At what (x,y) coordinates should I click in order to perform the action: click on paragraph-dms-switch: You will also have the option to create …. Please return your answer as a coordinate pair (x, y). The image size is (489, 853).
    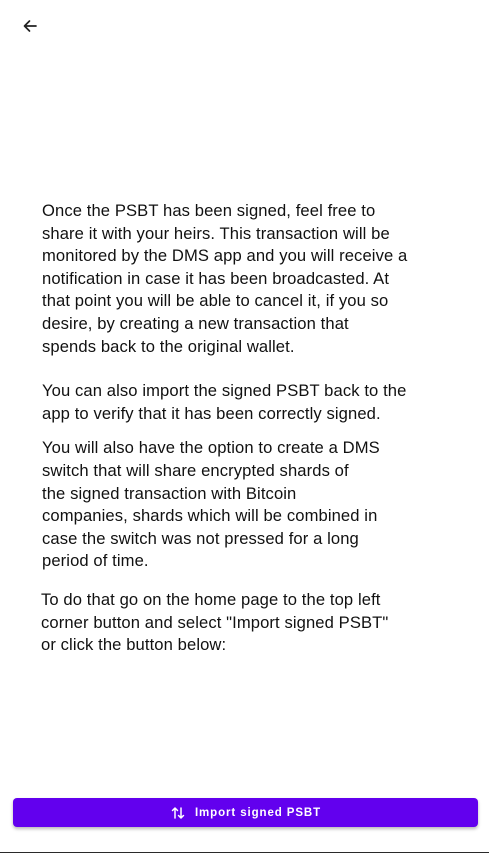
    Looking at the image, I should click on (211, 504).